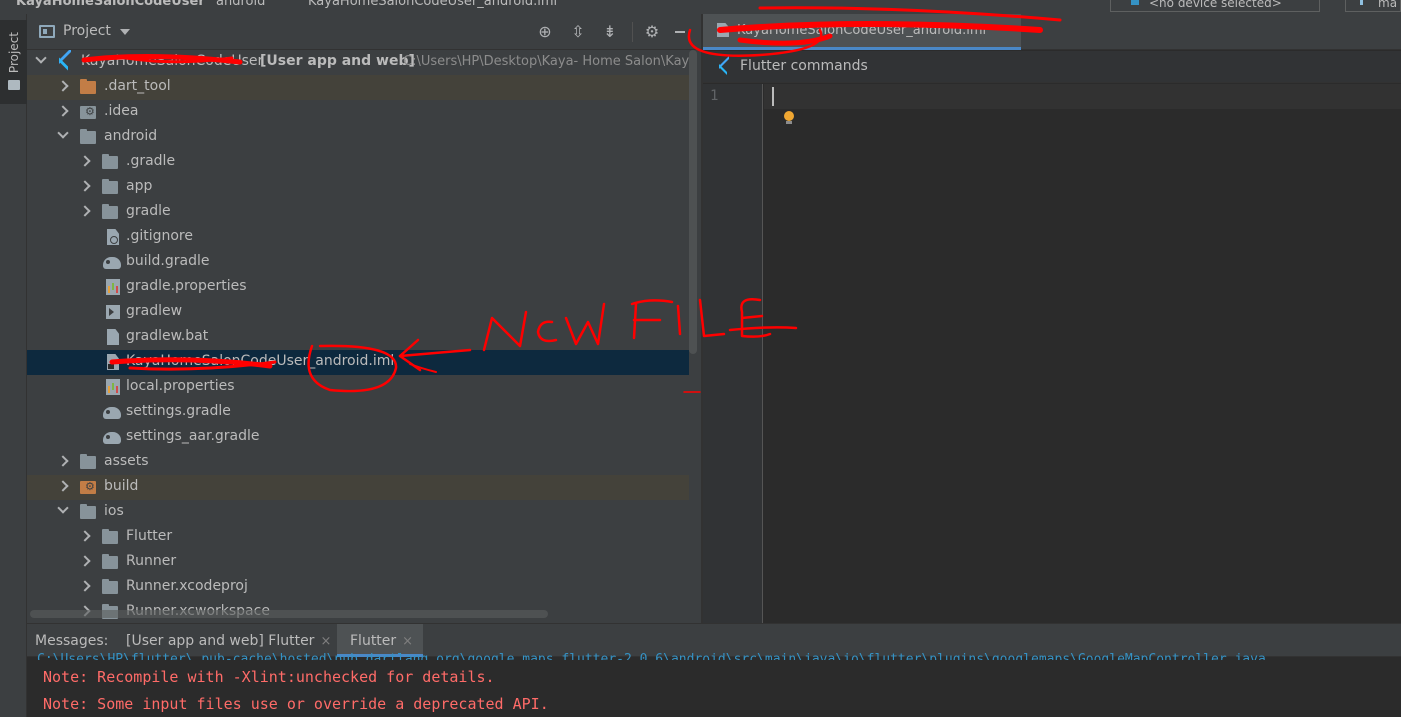 Image resolution: width=1401 pixels, height=717 pixels. What do you see at coordinates (358, 162) in the screenshot?
I see `tree-item-dot-gradle: .gradle` at bounding box center [358, 162].